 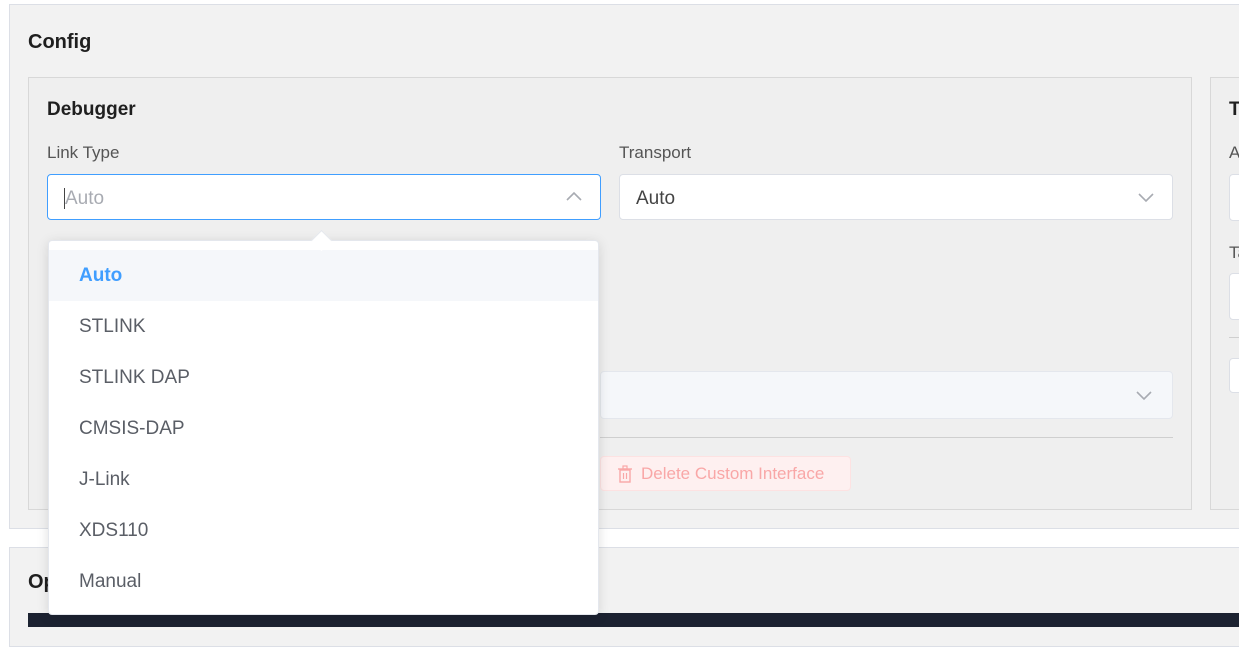 I want to click on delete-button-label: Delete Custom Interface, so click(x=733, y=473).